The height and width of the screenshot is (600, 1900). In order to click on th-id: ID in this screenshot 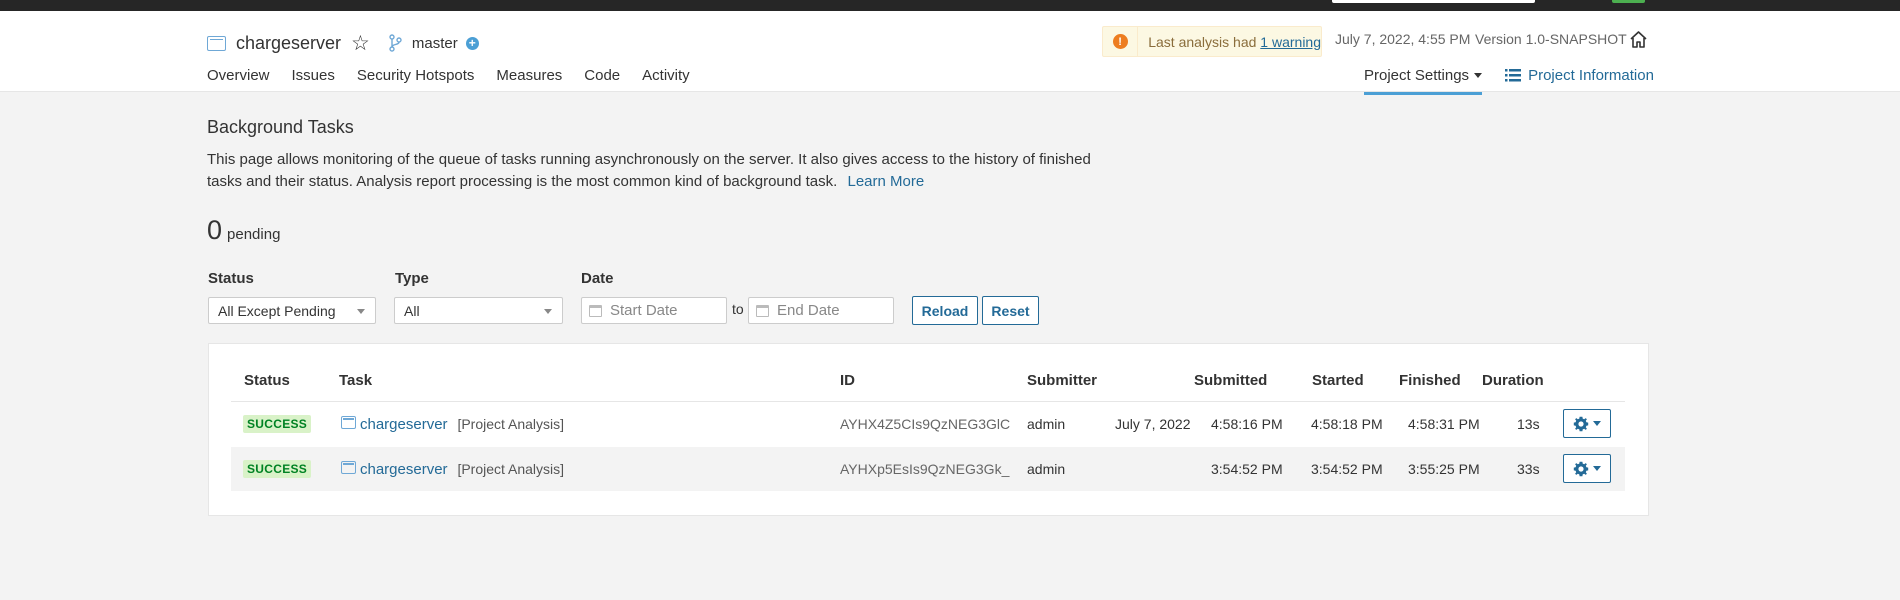, I will do `click(847, 380)`.